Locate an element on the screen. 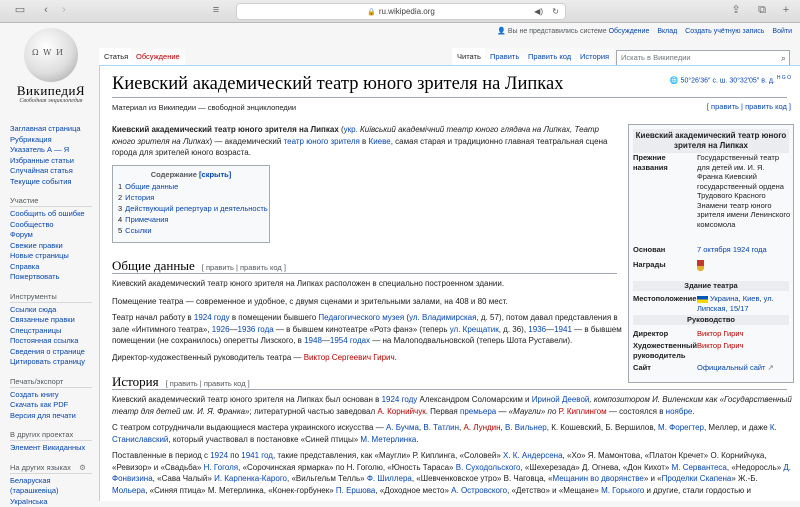 This screenshot has height=507, width=800. section-heading-general: Общие данные[ править | править код ] is located at coordinates (199, 265).